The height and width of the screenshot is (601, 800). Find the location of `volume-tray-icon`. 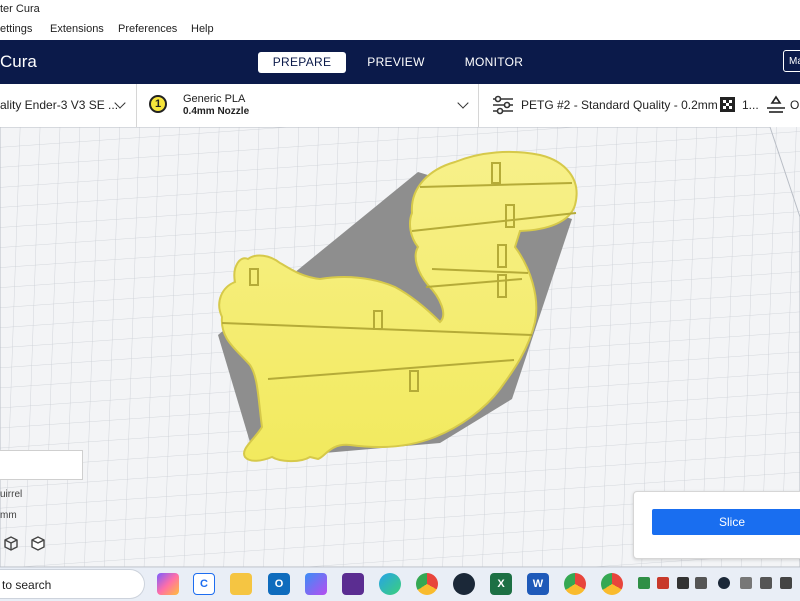

volume-tray-icon is located at coordinates (701, 583).